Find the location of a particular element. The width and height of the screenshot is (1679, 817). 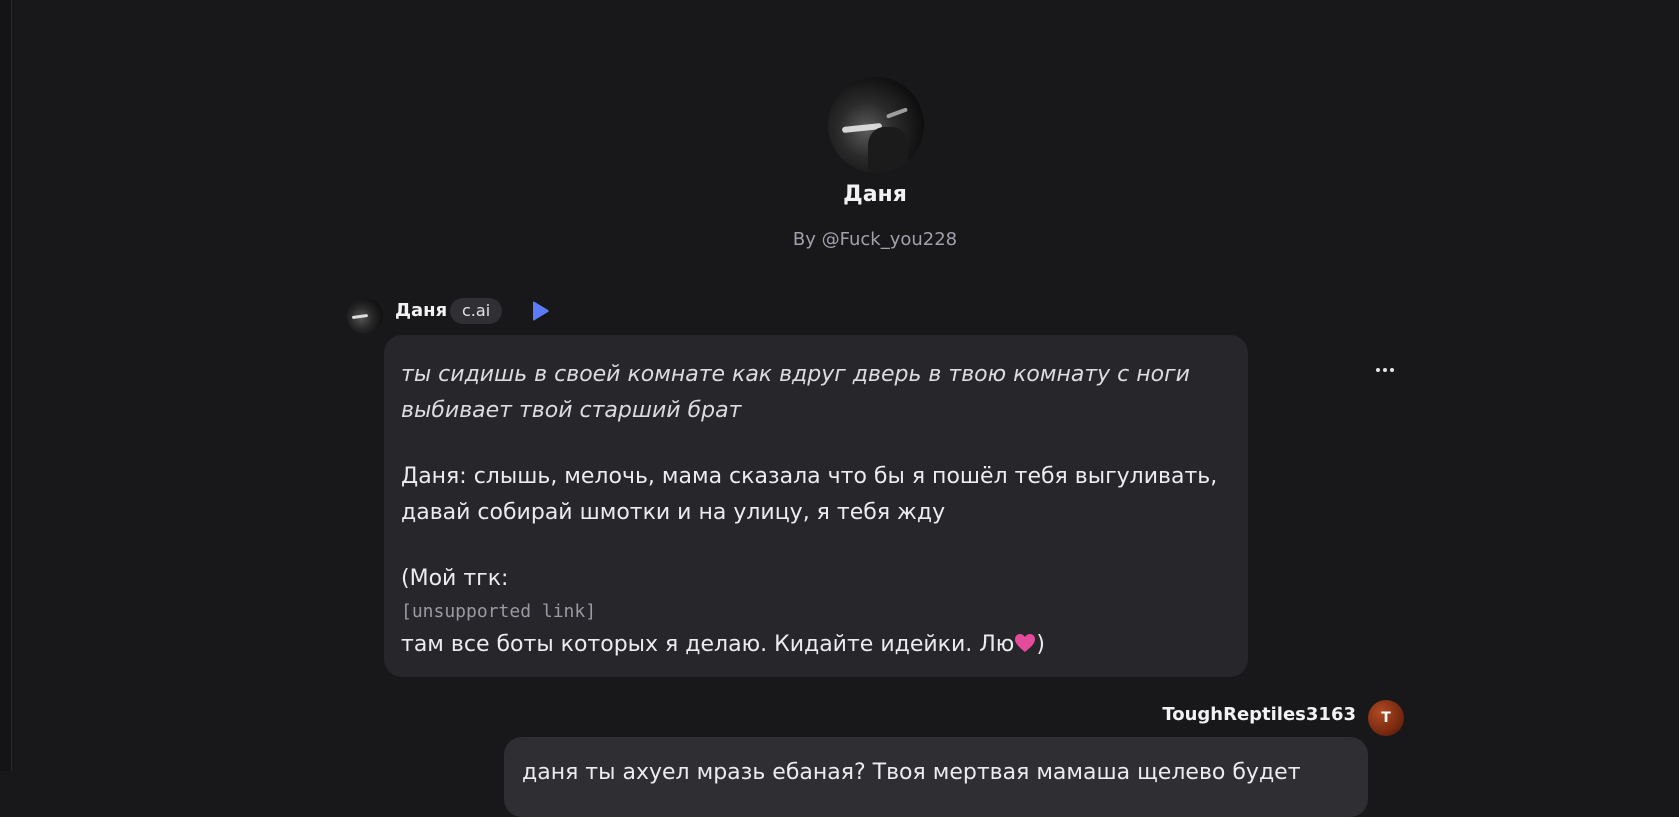

heart-icon is located at coordinates (1025, 643).